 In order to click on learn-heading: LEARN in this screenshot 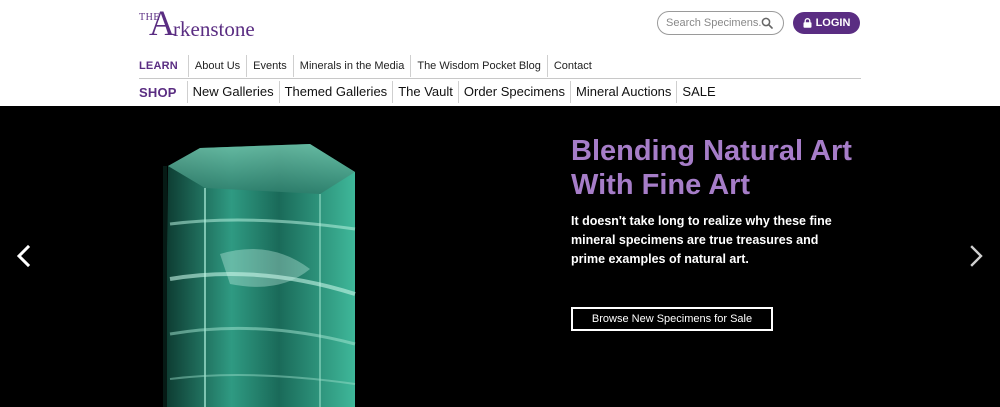, I will do `click(158, 66)`.